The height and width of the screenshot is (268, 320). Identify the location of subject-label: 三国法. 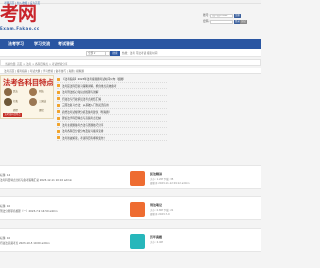
(43, 101).